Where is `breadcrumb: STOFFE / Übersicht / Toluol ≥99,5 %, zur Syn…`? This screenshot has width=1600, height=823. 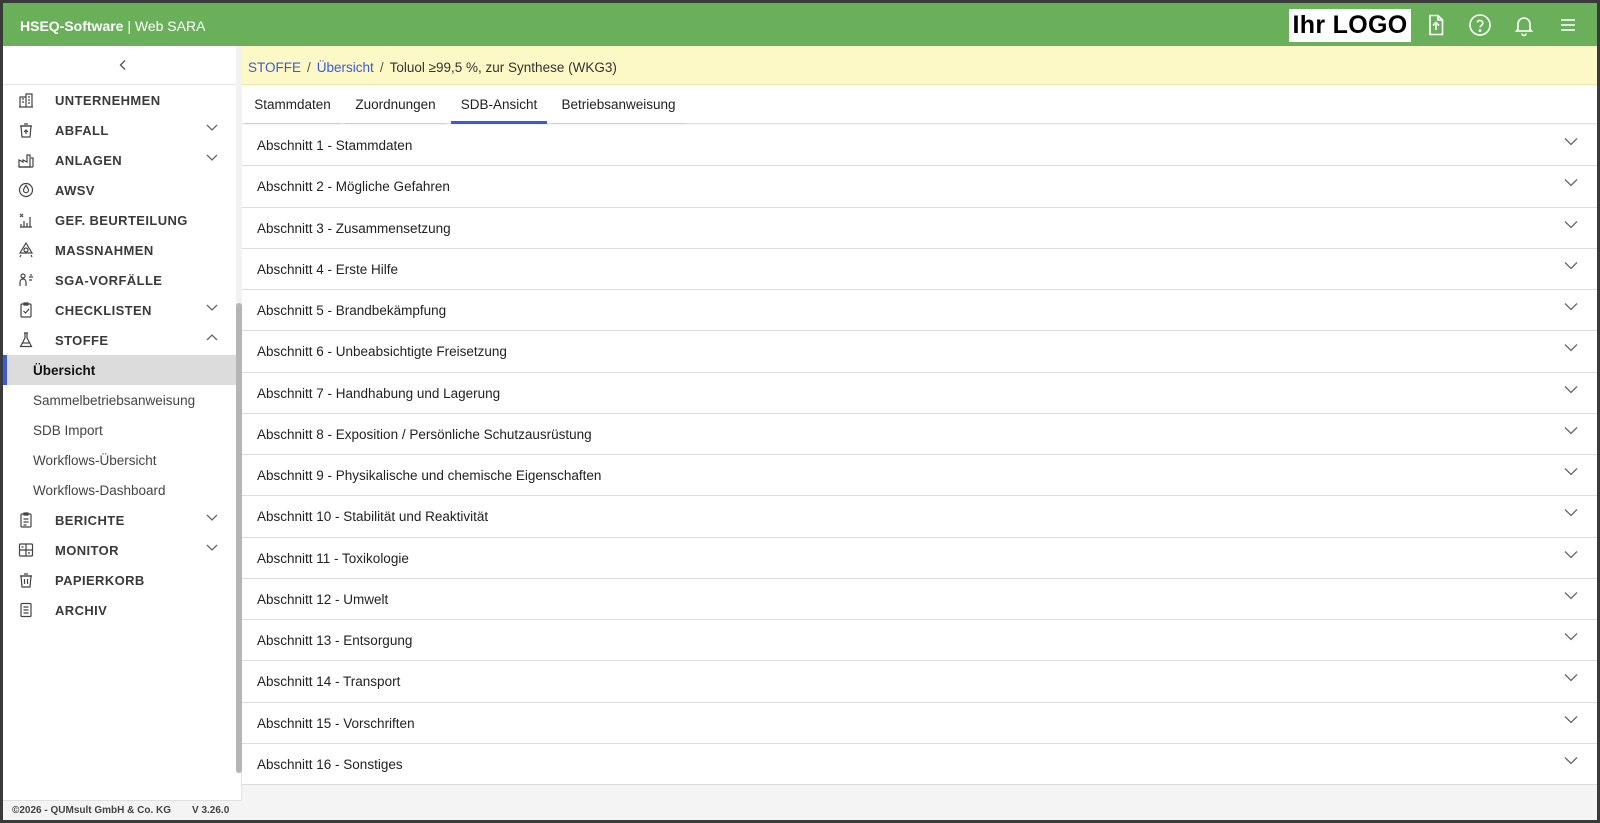
breadcrumb: STOFFE / Übersicht / Toluol ≥99,5 %, zur Syn… is located at coordinates (919, 65).